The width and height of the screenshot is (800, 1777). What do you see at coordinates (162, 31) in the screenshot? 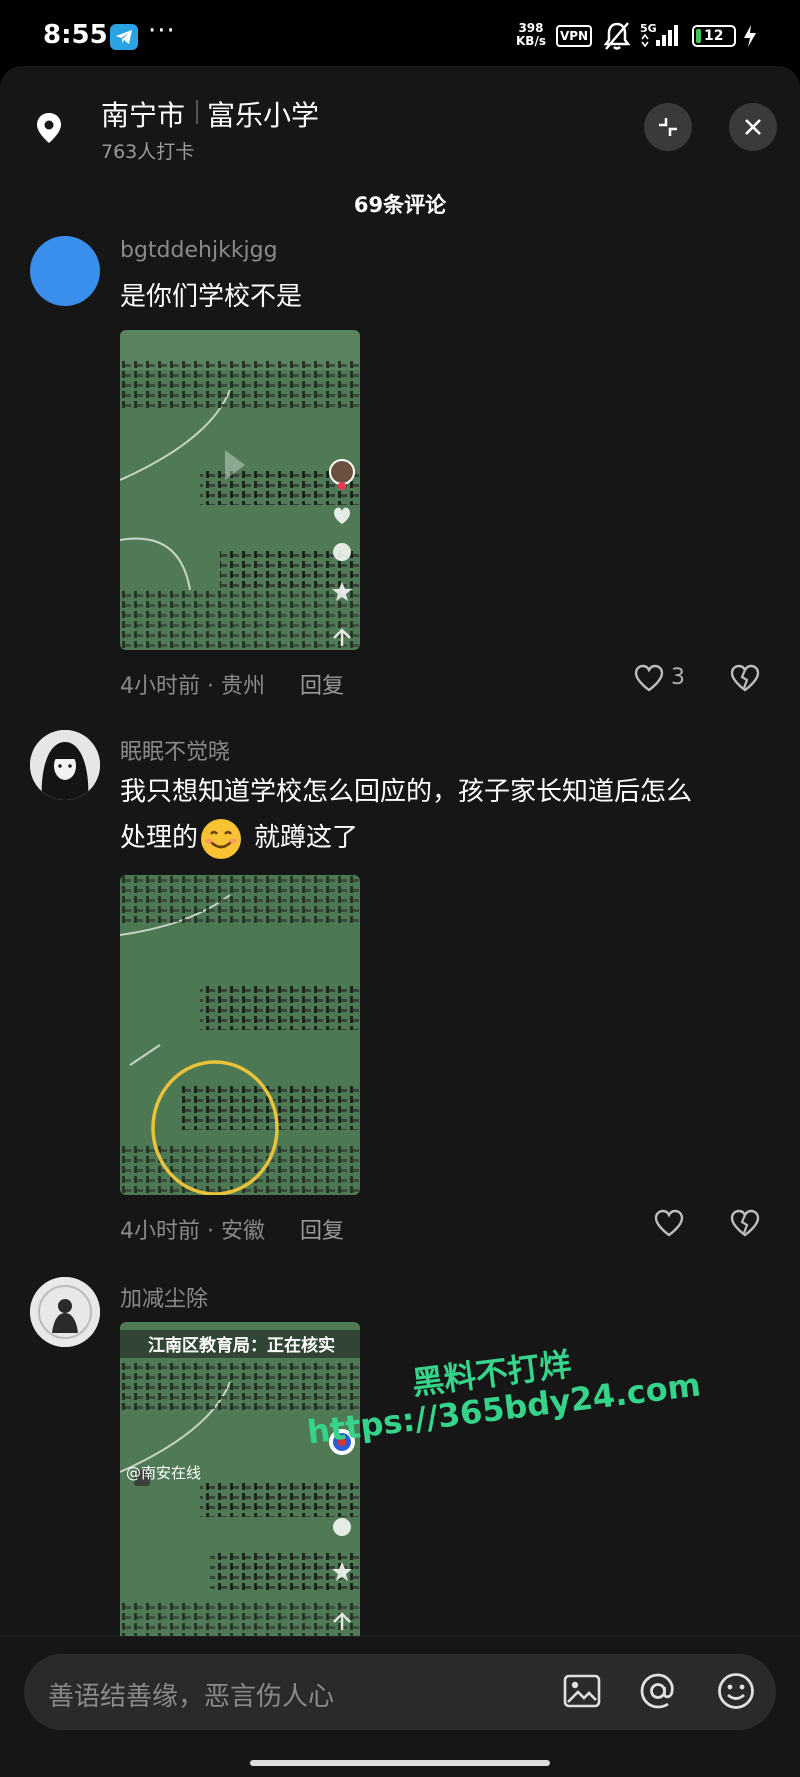
I see `more-notifications-icon: ···` at bounding box center [162, 31].